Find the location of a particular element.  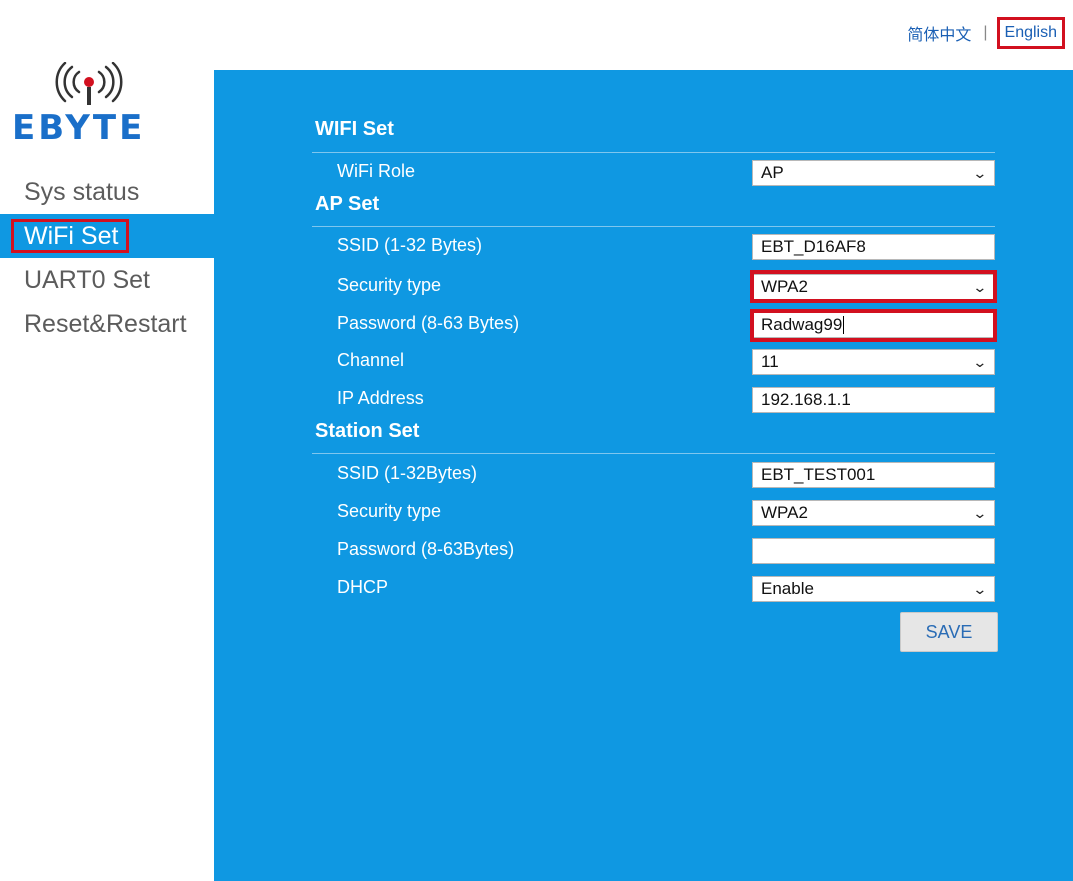

sidebar-item-label: UART0 Set is located at coordinates (87, 280).